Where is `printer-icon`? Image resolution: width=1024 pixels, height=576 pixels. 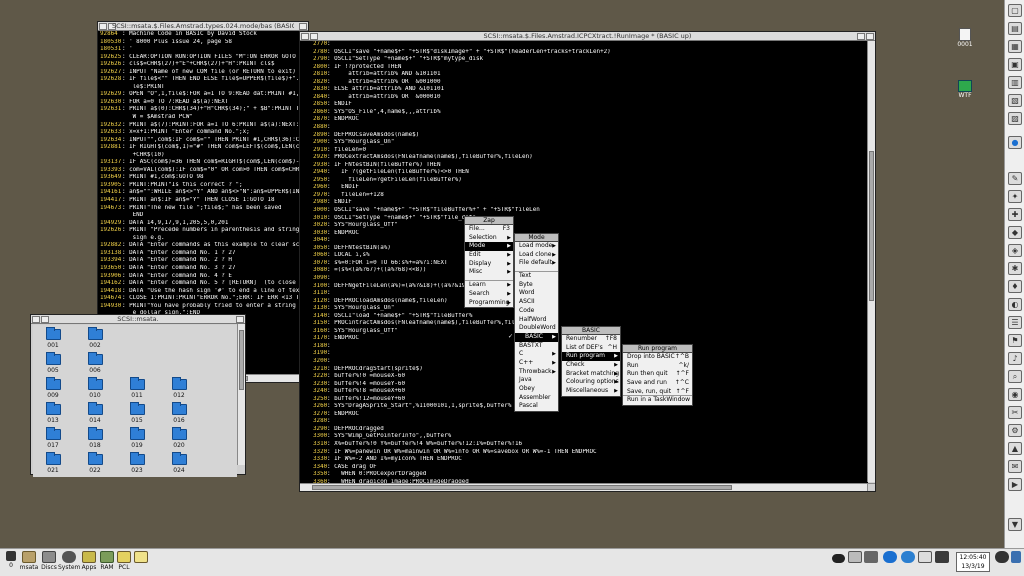 printer-icon is located at coordinates (942, 557).